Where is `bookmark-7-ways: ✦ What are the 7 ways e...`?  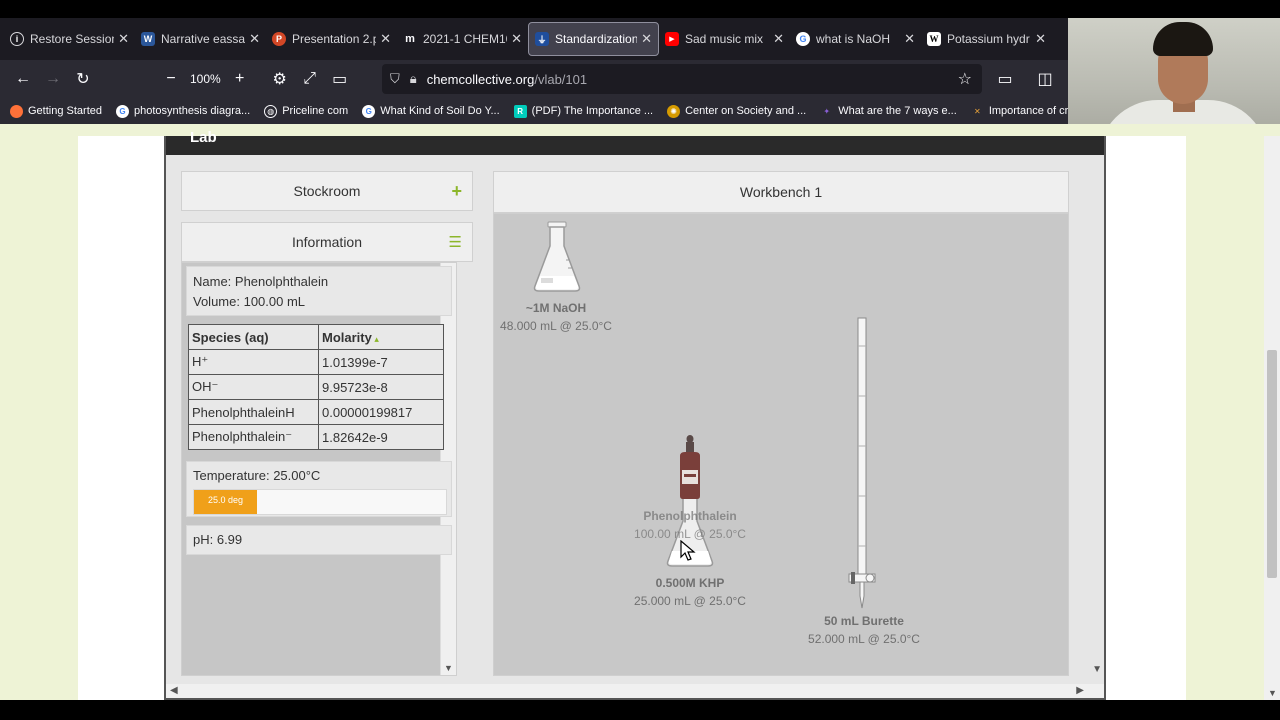 bookmark-7-ways: ✦ What are the 7 ways e... is located at coordinates (888, 111).